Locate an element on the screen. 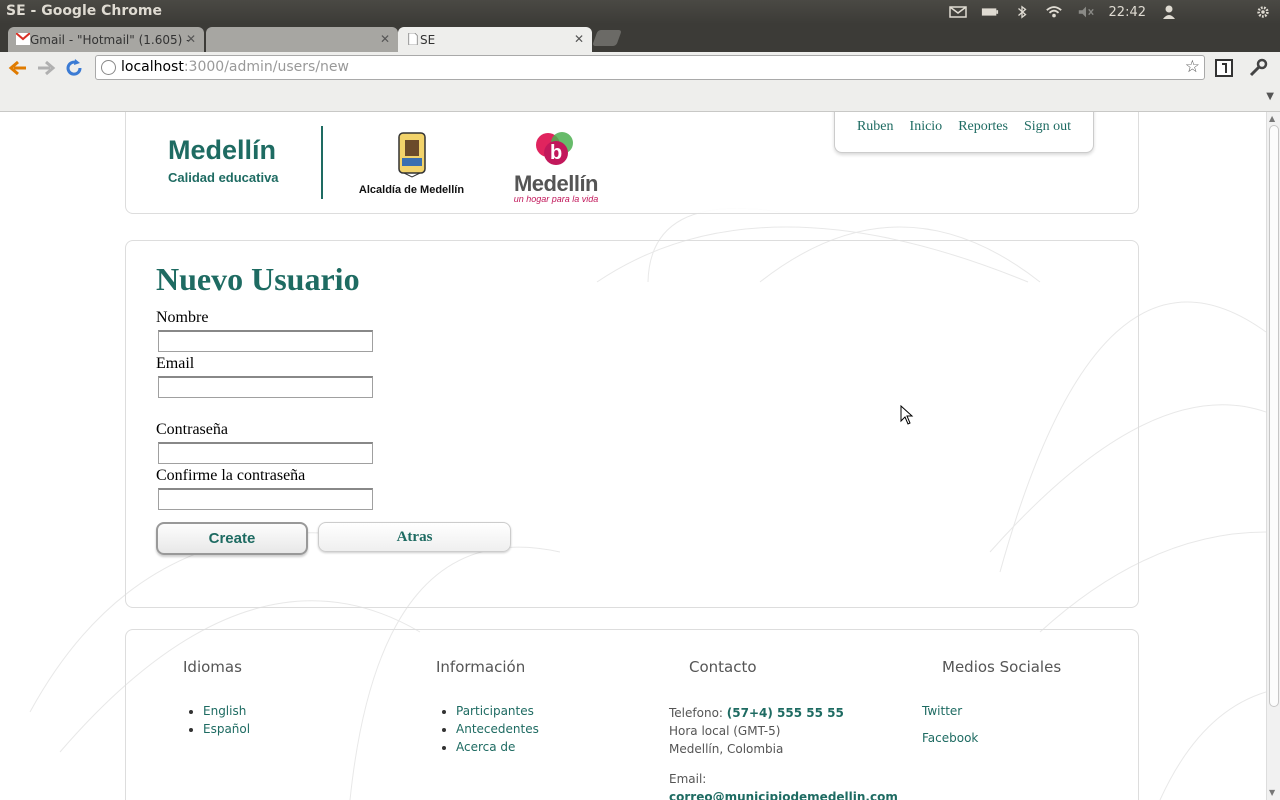  contact-location: Medellín, Colombia is located at coordinates (726, 749).